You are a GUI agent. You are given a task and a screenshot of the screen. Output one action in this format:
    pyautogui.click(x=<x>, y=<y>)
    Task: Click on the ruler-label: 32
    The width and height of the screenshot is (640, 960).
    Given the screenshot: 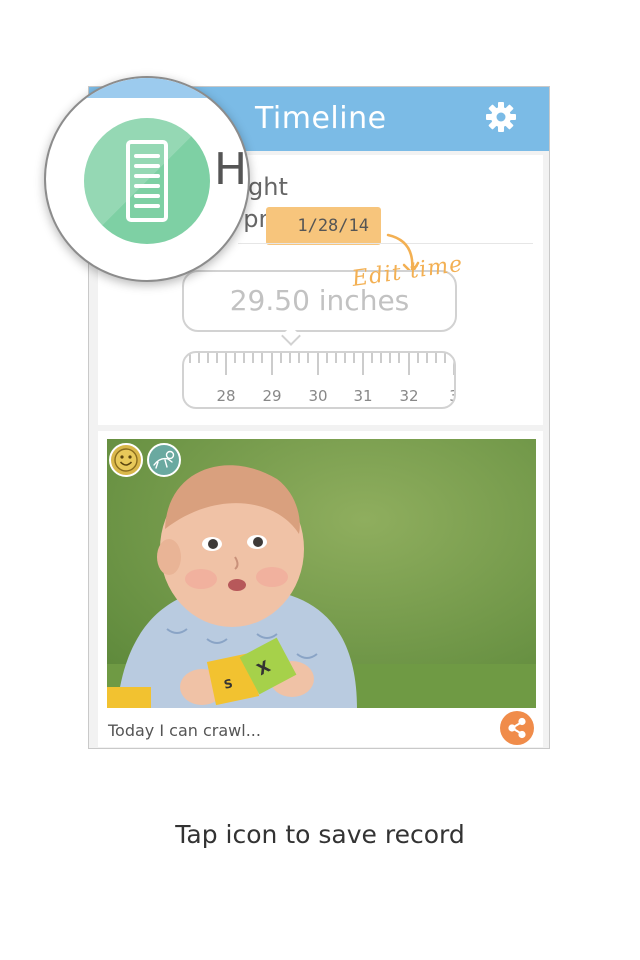 What is the action you would take?
    pyautogui.click(x=409, y=396)
    